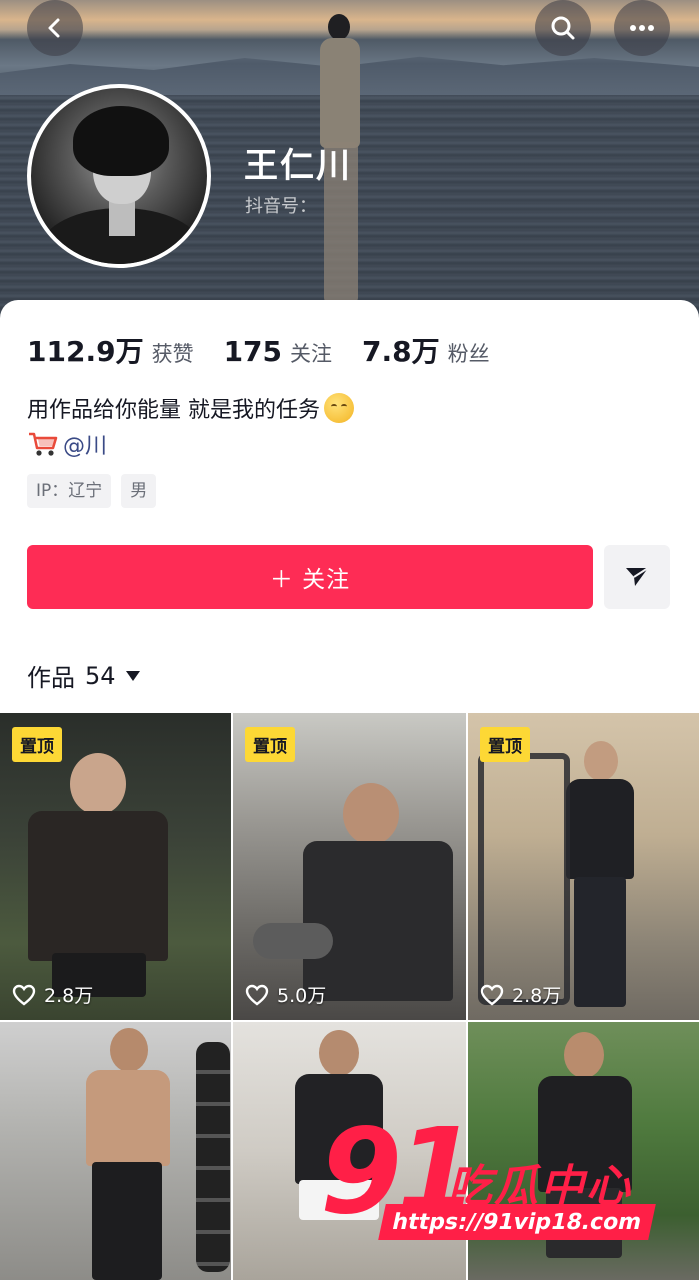 Image resolution: width=699 pixels, height=1280 pixels. Describe the element at coordinates (85, 444) in the screenshot. I see `shop-mention: @川` at that location.